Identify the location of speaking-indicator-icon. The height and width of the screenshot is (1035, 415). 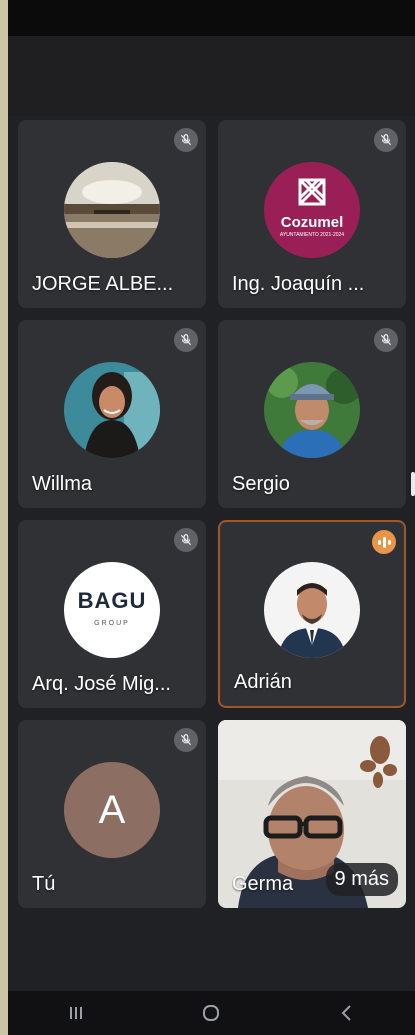
(384, 542).